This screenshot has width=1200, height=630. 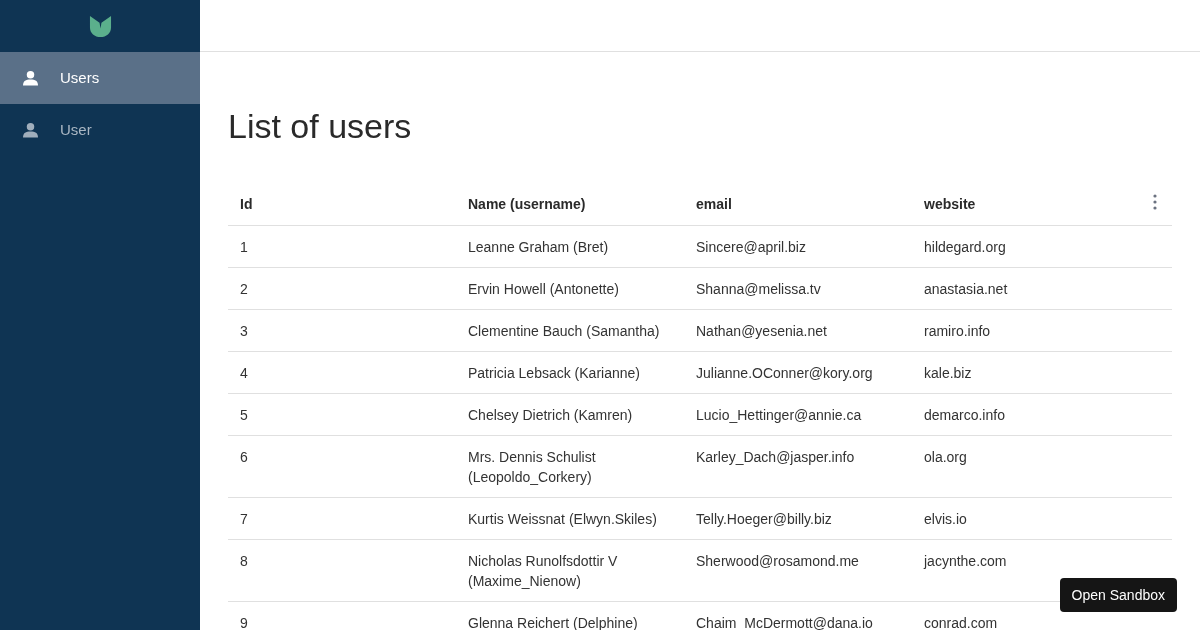 I want to click on sidebar-item: Users, so click(x=100, y=78).